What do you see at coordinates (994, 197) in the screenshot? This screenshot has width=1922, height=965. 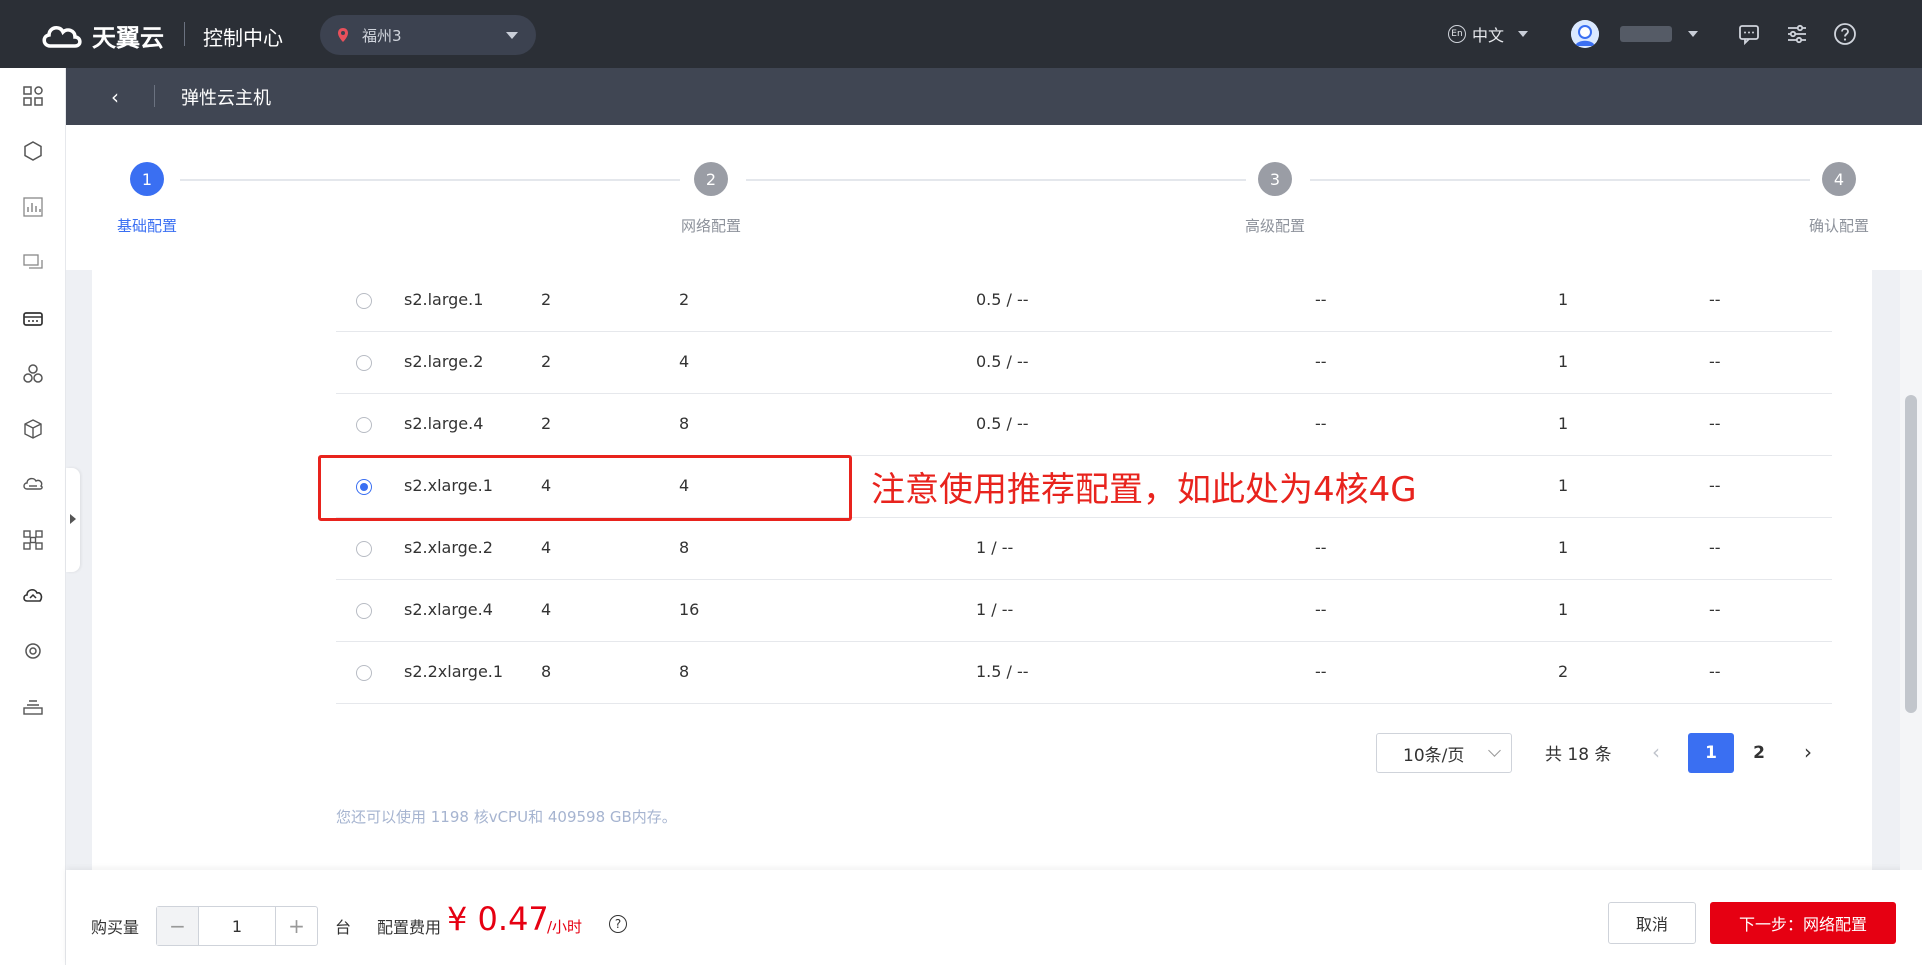 I see `wizard-steps: 1 2 3 4 基础配置 网络配置 高级配置 确认配置` at bounding box center [994, 197].